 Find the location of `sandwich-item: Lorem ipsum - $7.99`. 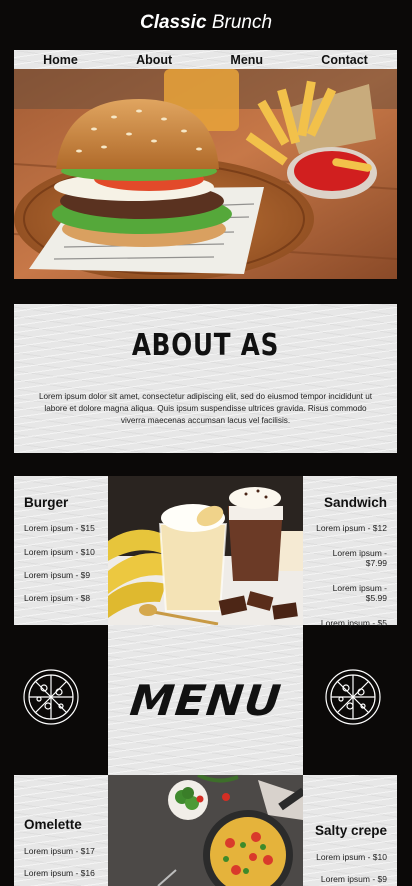

sandwich-item: Lorem ipsum - $7.99 is located at coordinates (359, 558).